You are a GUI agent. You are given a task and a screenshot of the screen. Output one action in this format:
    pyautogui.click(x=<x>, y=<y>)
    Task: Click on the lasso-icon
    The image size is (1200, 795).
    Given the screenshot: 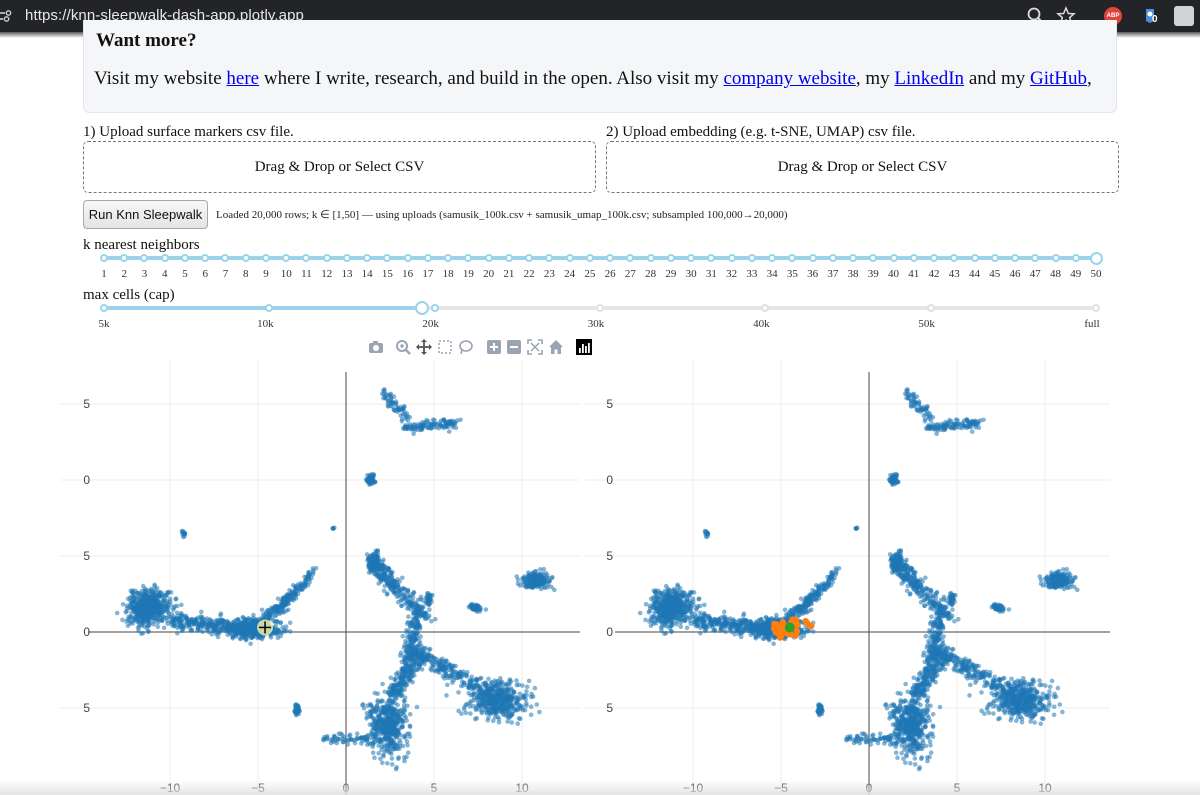 What is the action you would take?
    pyautogui.click(x=466, y=347)
    